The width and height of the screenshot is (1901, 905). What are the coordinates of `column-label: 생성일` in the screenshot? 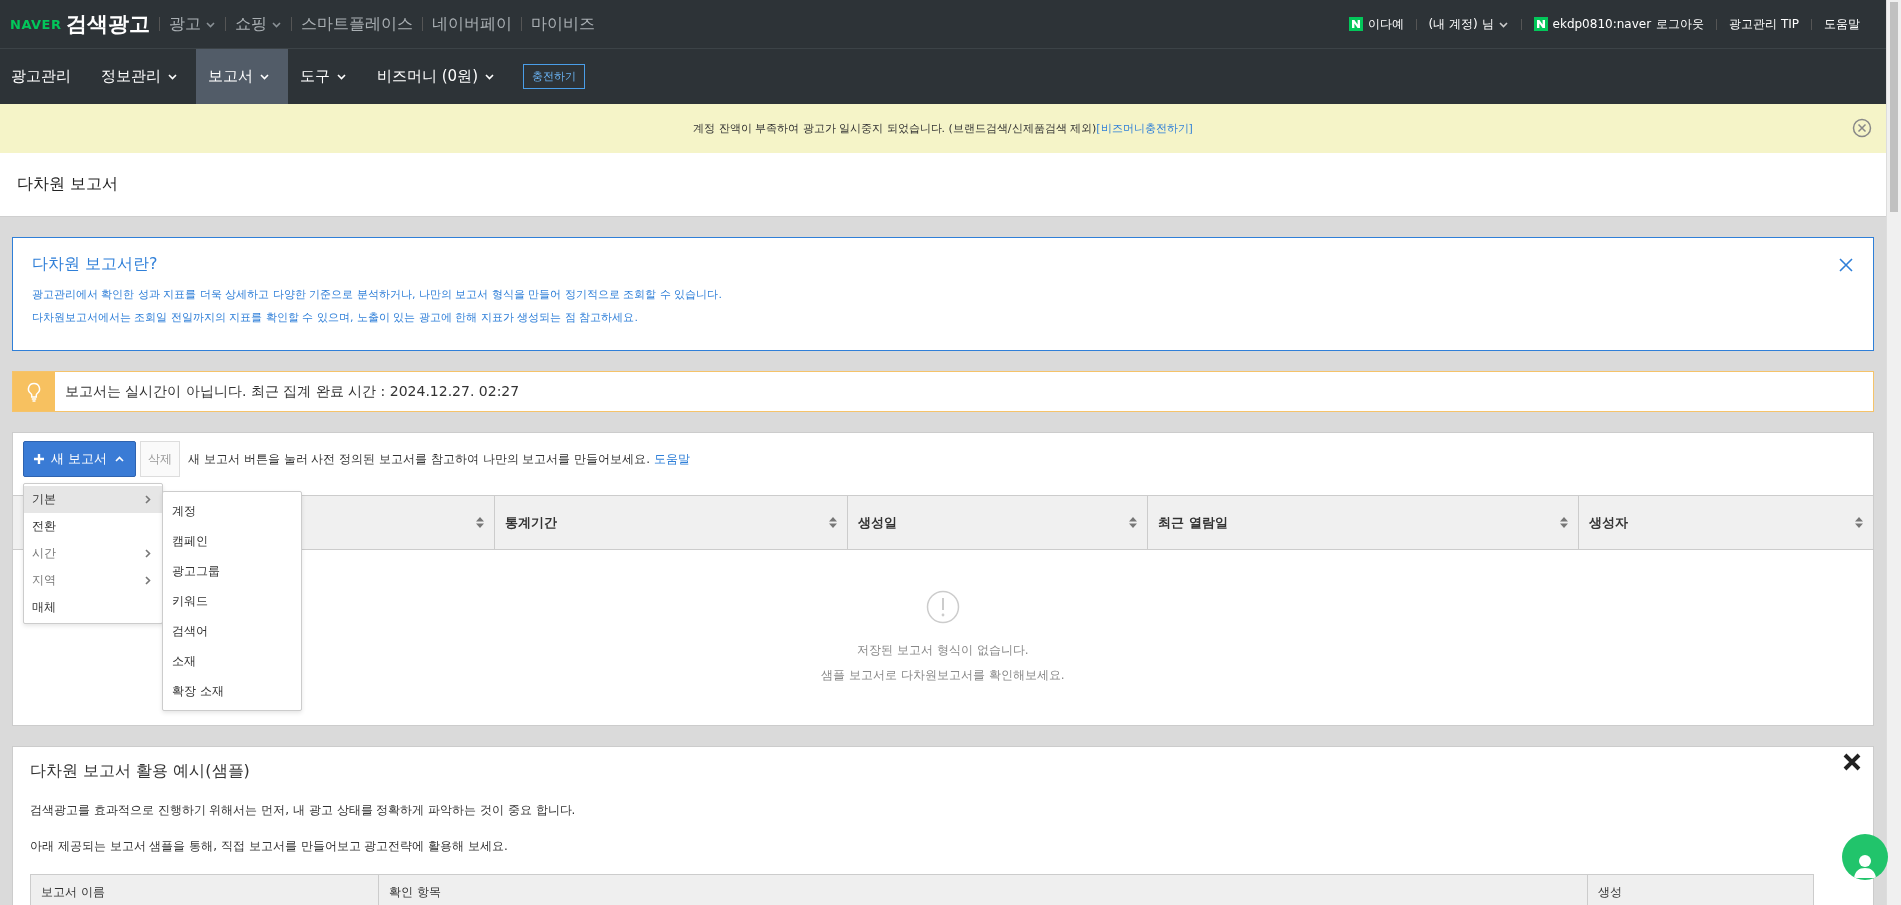 It's located at (877, 522).